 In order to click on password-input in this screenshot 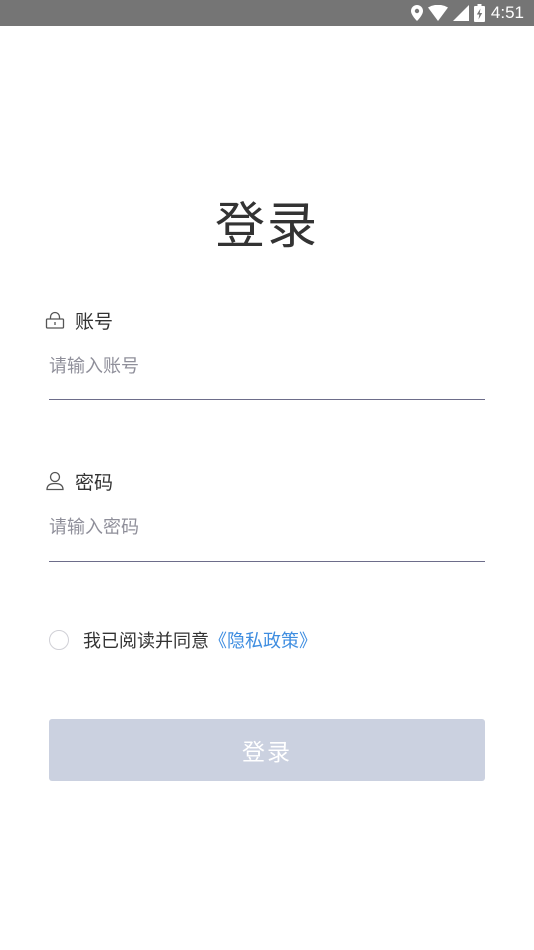, I will do `click(267, 527)`.